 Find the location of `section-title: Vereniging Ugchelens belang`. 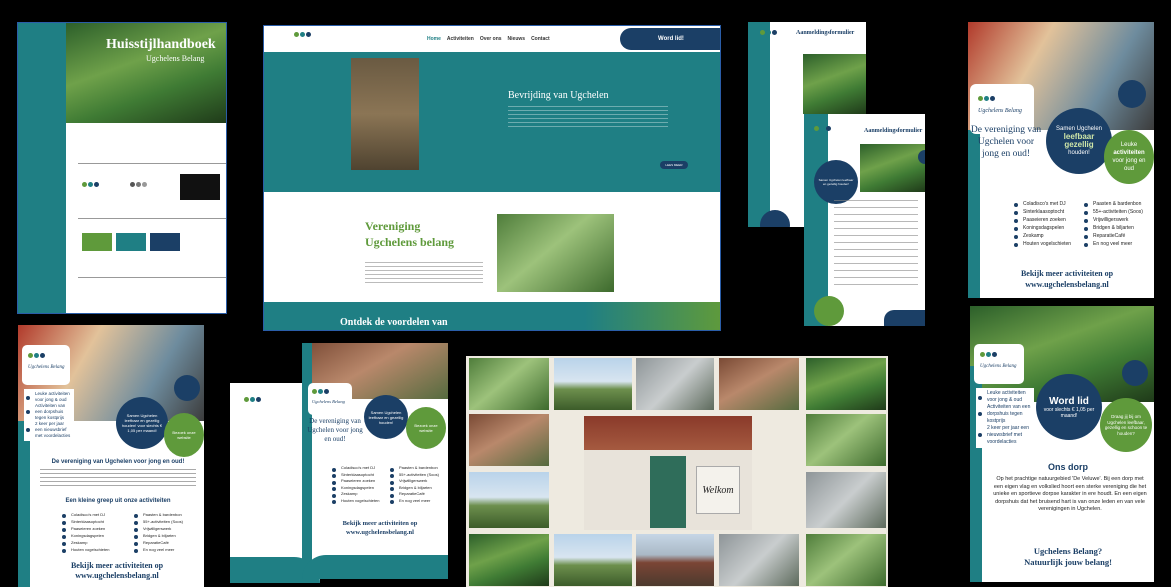

section-title: Vereniging Ugchelens belang is located at coordinates (409, 234).